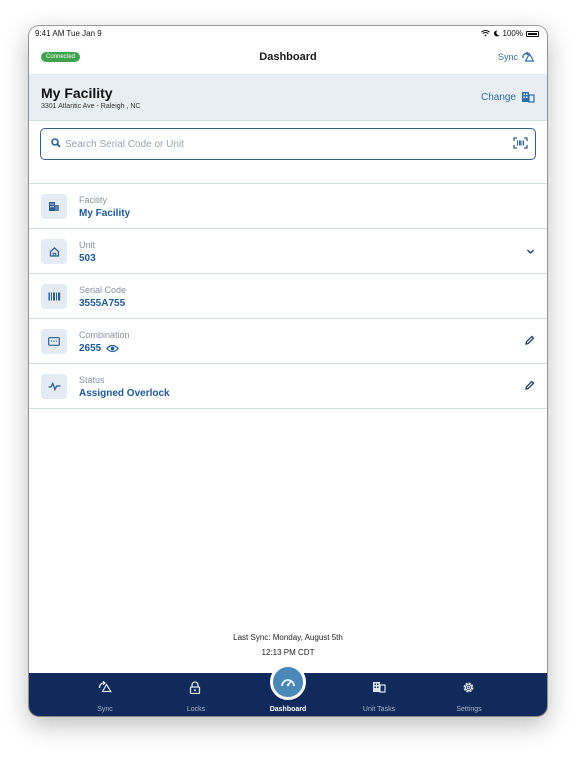  I want to click on tab-label: Dashboard, so click(288, 709).